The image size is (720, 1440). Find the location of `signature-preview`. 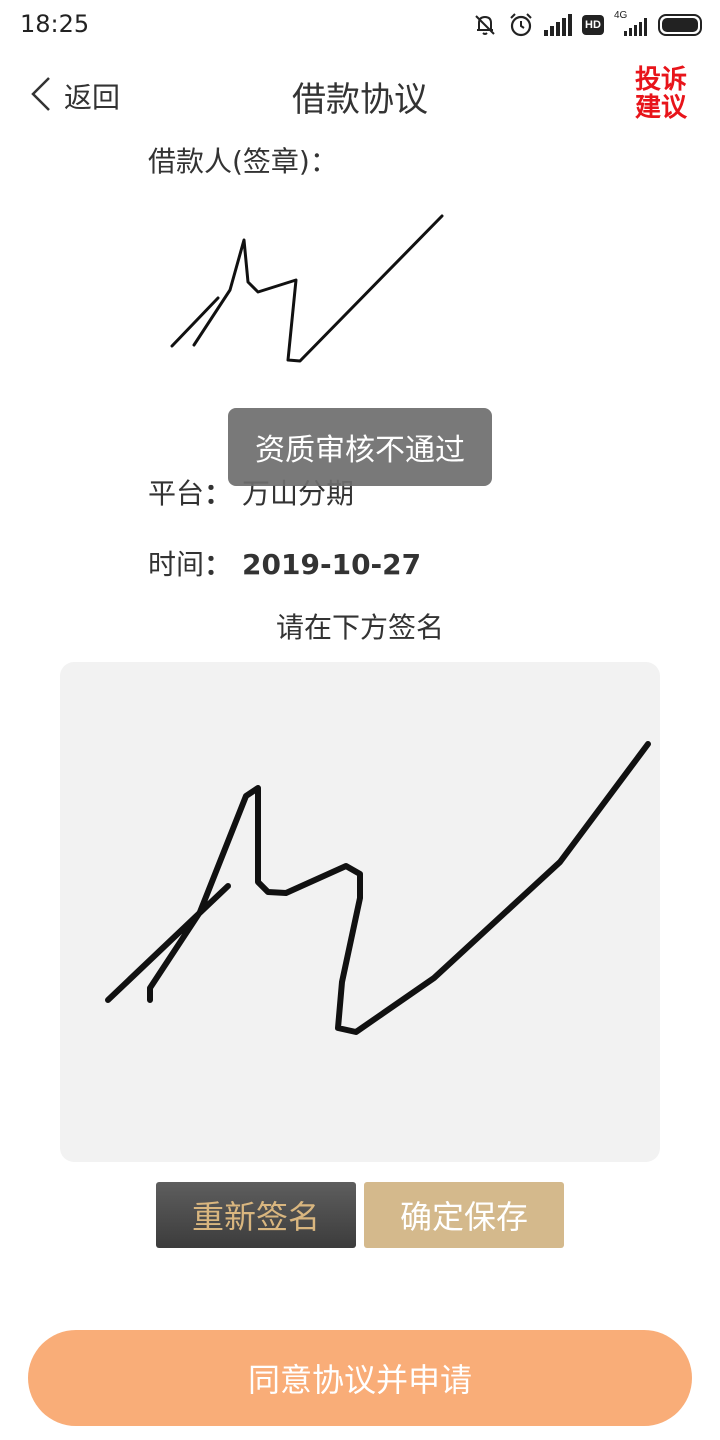

signature-preview is located at coordinates (310, 290).